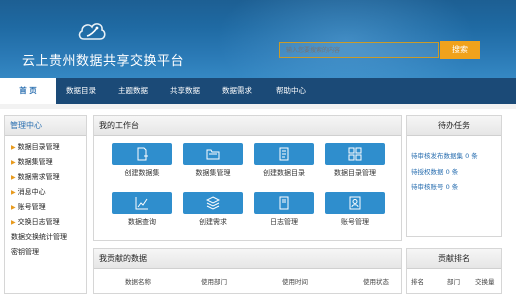 This screenshot has width=516, height=294. Describe the element at coordinates (284, 154) in the screenshot. I see `document-list-icon` at that location.